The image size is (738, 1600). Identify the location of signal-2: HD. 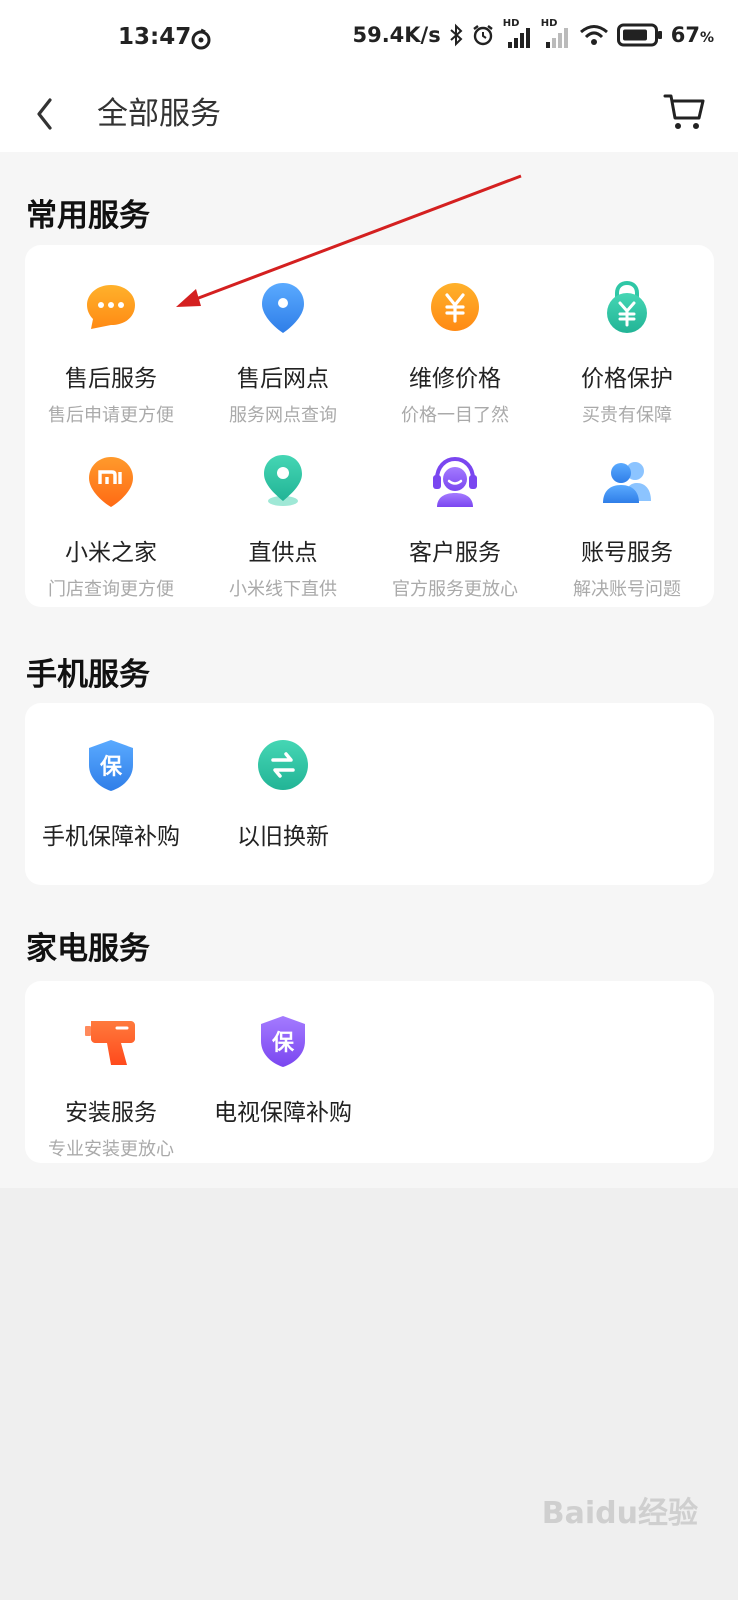
(556, 33).